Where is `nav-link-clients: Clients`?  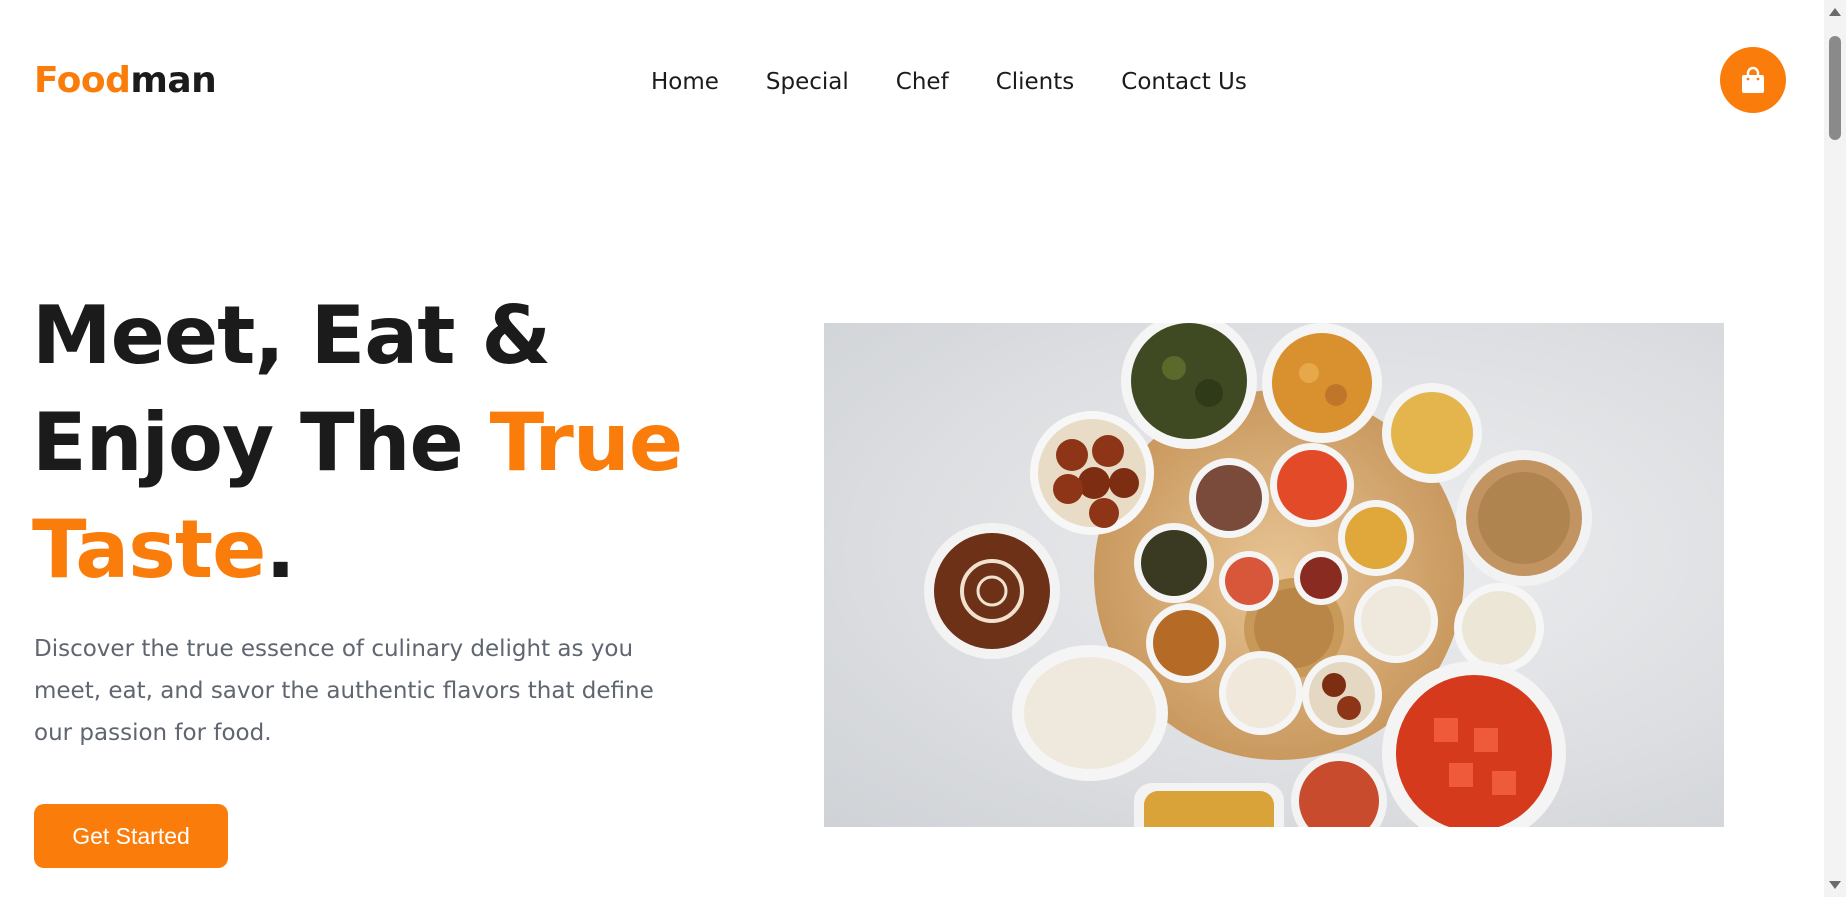 nav-link-clients: Clients is located at coordinates (1035, 82).